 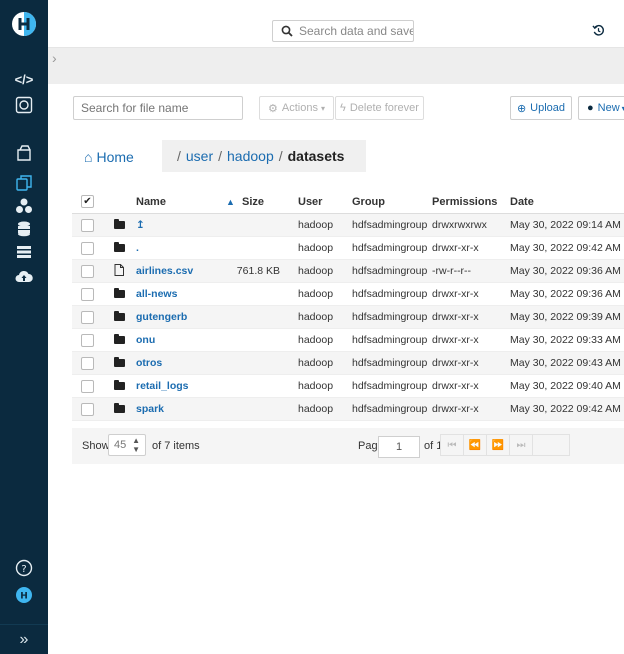 I want to click on breadcrumb-home: ⌂ Home, so click(x=109, y=157).